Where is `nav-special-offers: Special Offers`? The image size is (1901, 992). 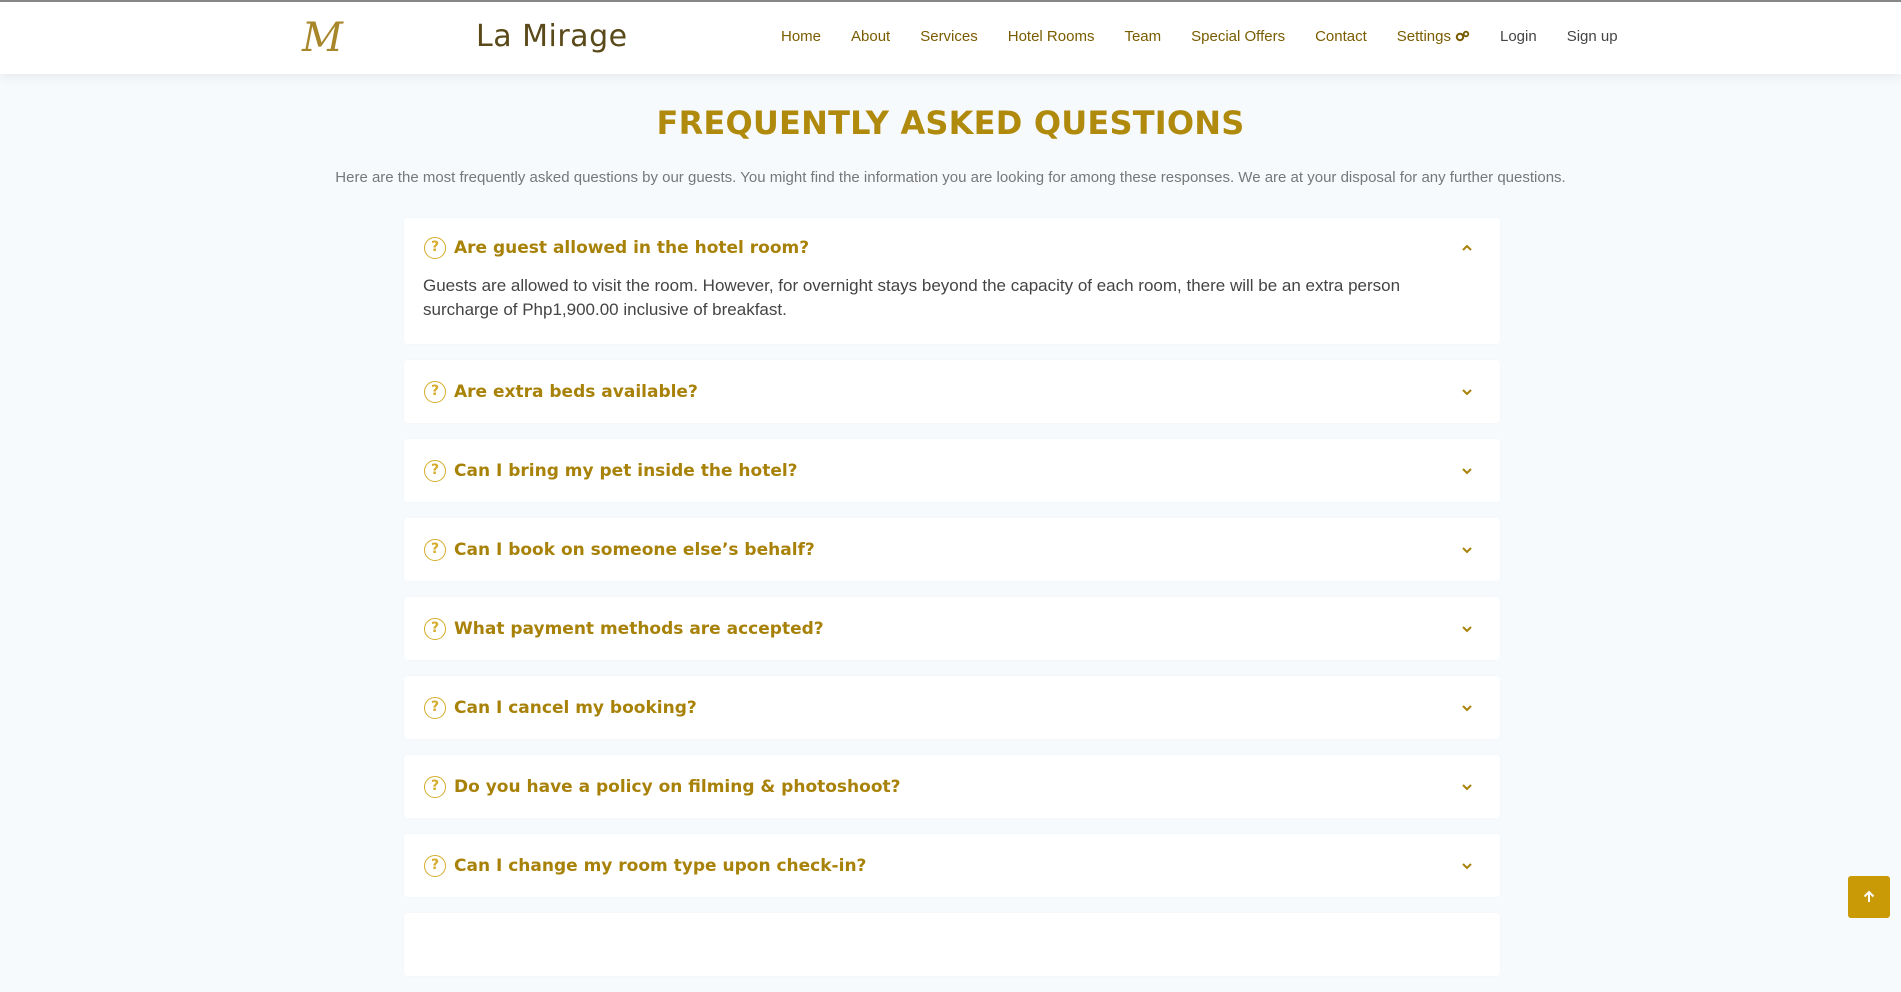 nav-special-offers: Special Offers is located at coordinates (1238, 36).